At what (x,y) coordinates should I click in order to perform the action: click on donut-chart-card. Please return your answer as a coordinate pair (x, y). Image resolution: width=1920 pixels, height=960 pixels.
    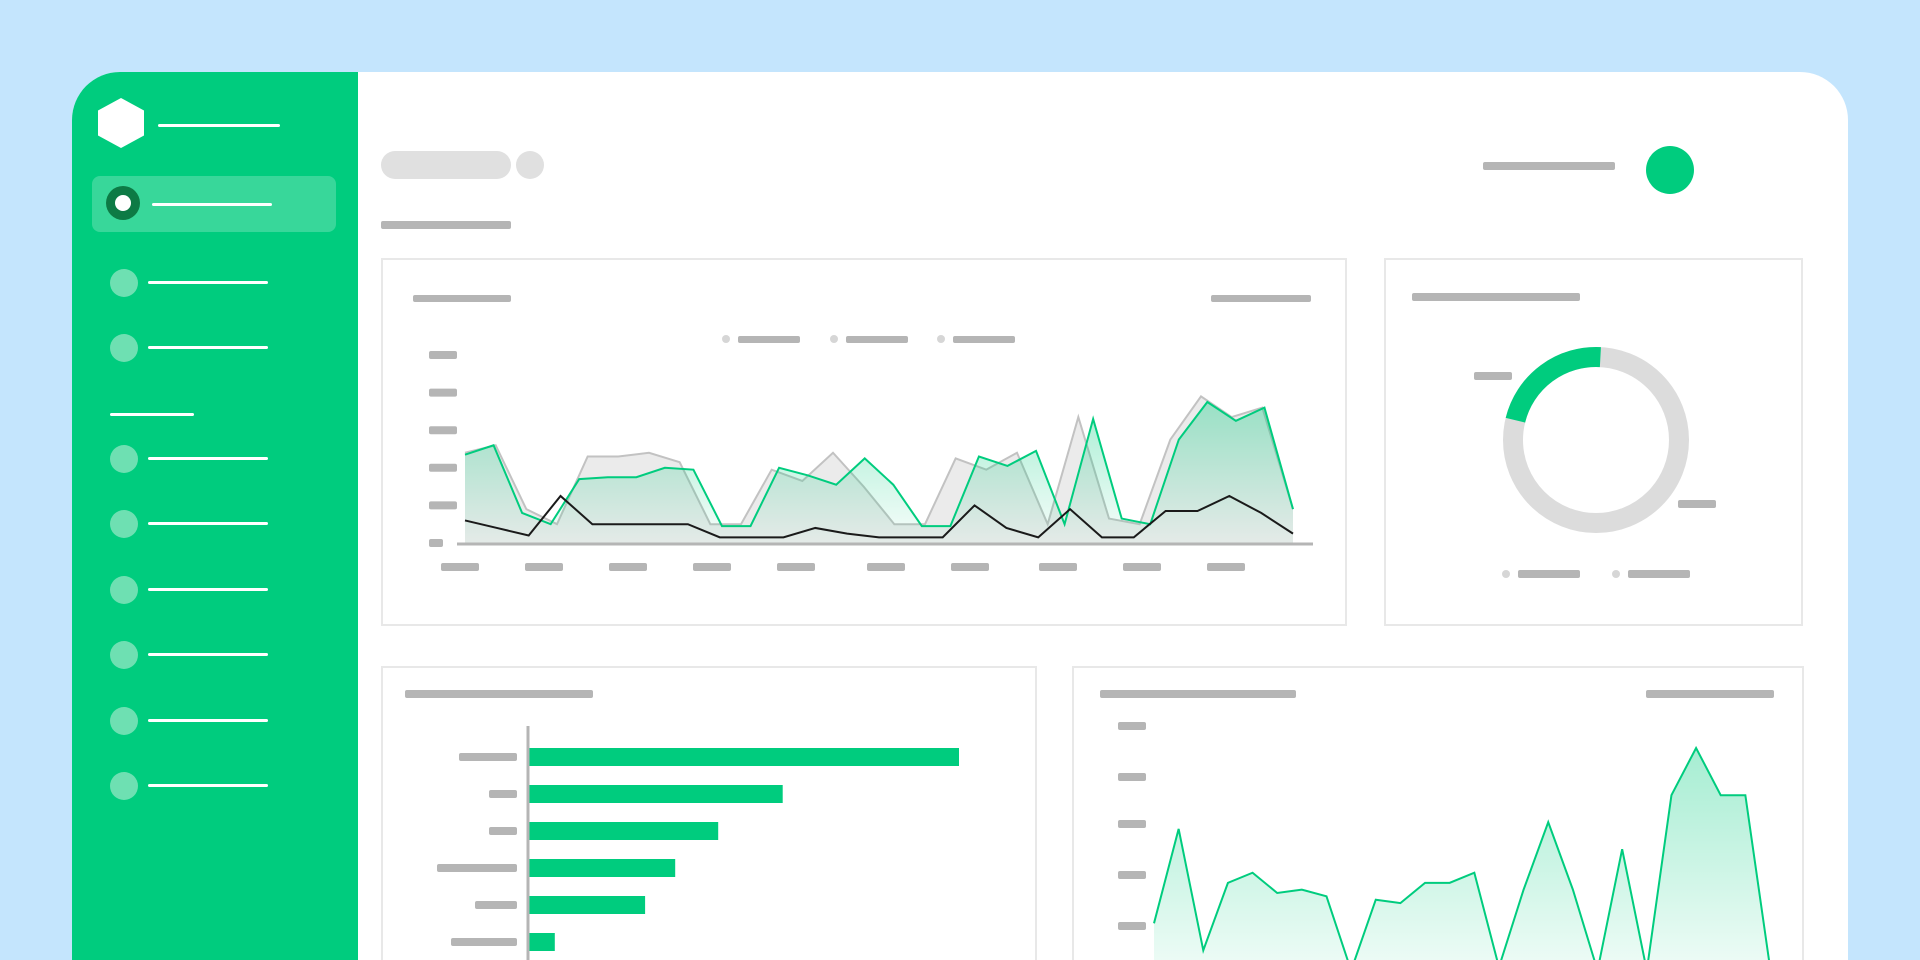
    Looking at the image, I should click on (1593, 442).